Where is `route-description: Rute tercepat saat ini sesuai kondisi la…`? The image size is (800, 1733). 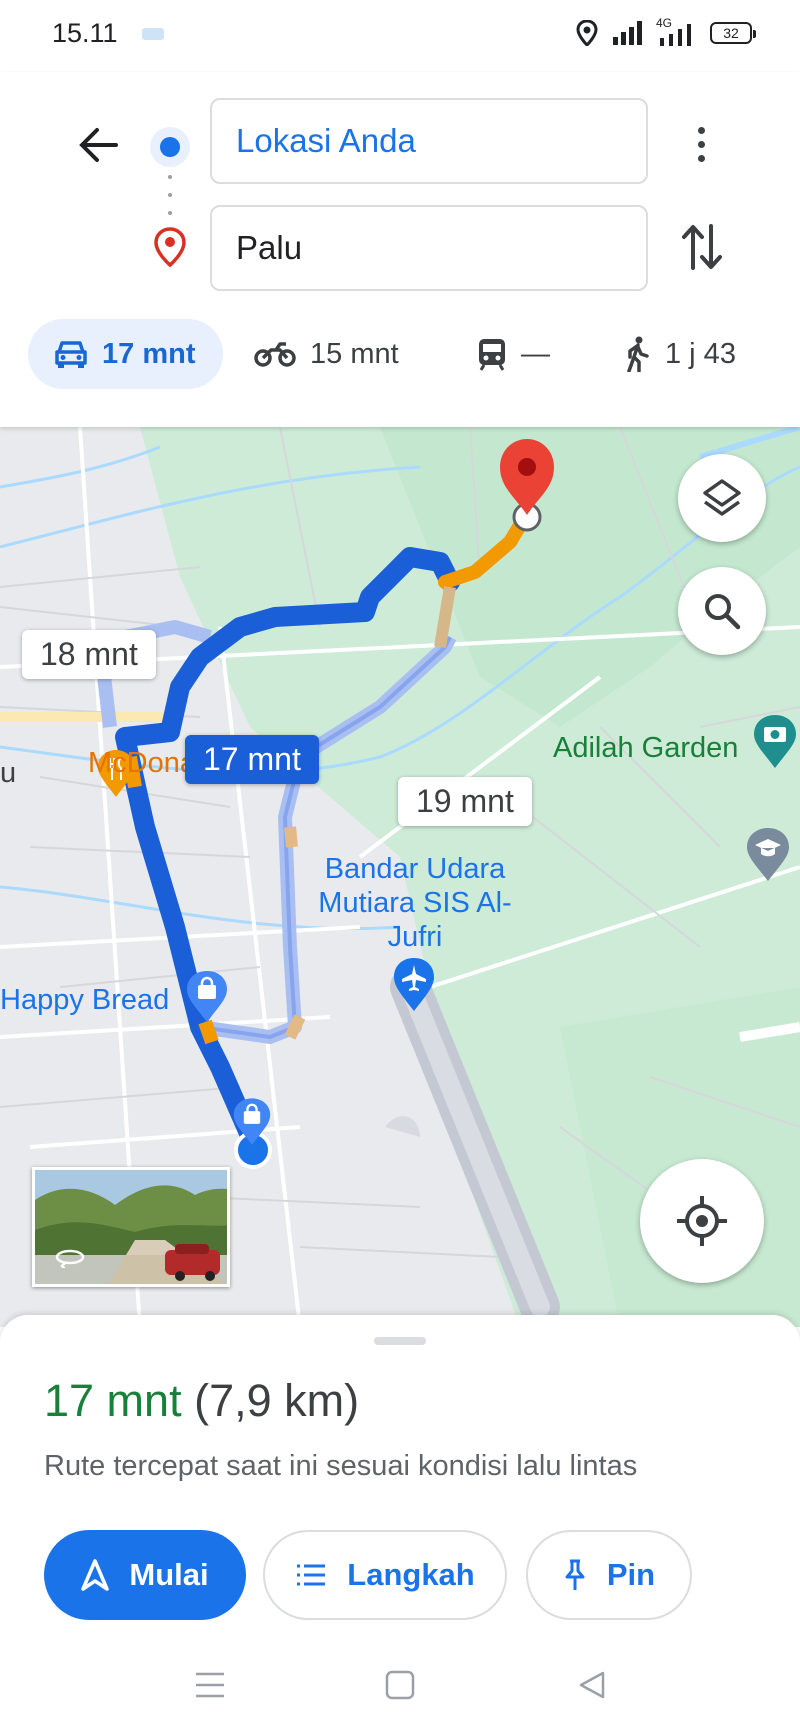 route-description: Rute tercepat saat ini sesuai kondisi la… is located at coordinates (341, 1466).